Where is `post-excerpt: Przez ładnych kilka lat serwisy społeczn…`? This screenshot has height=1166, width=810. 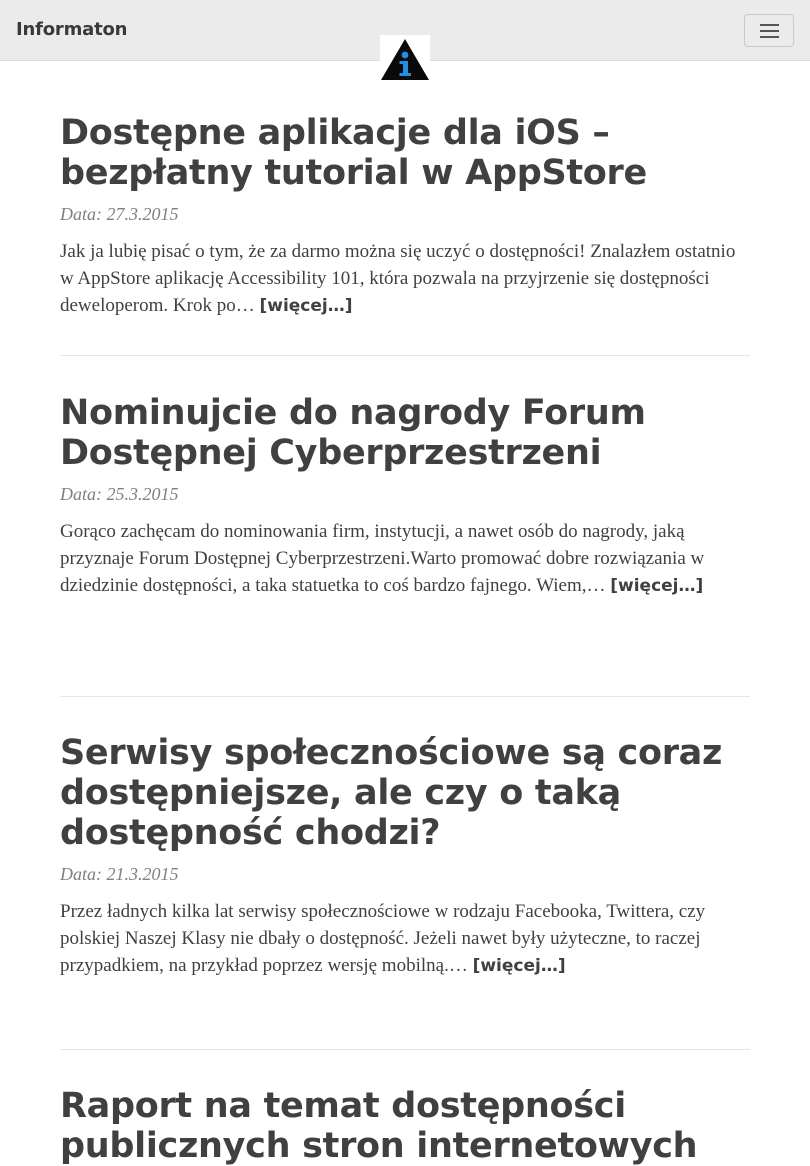
post-excerpt: Przez ładnych kilka lat serwisy społeczn… is located at coordinates (405, 939).